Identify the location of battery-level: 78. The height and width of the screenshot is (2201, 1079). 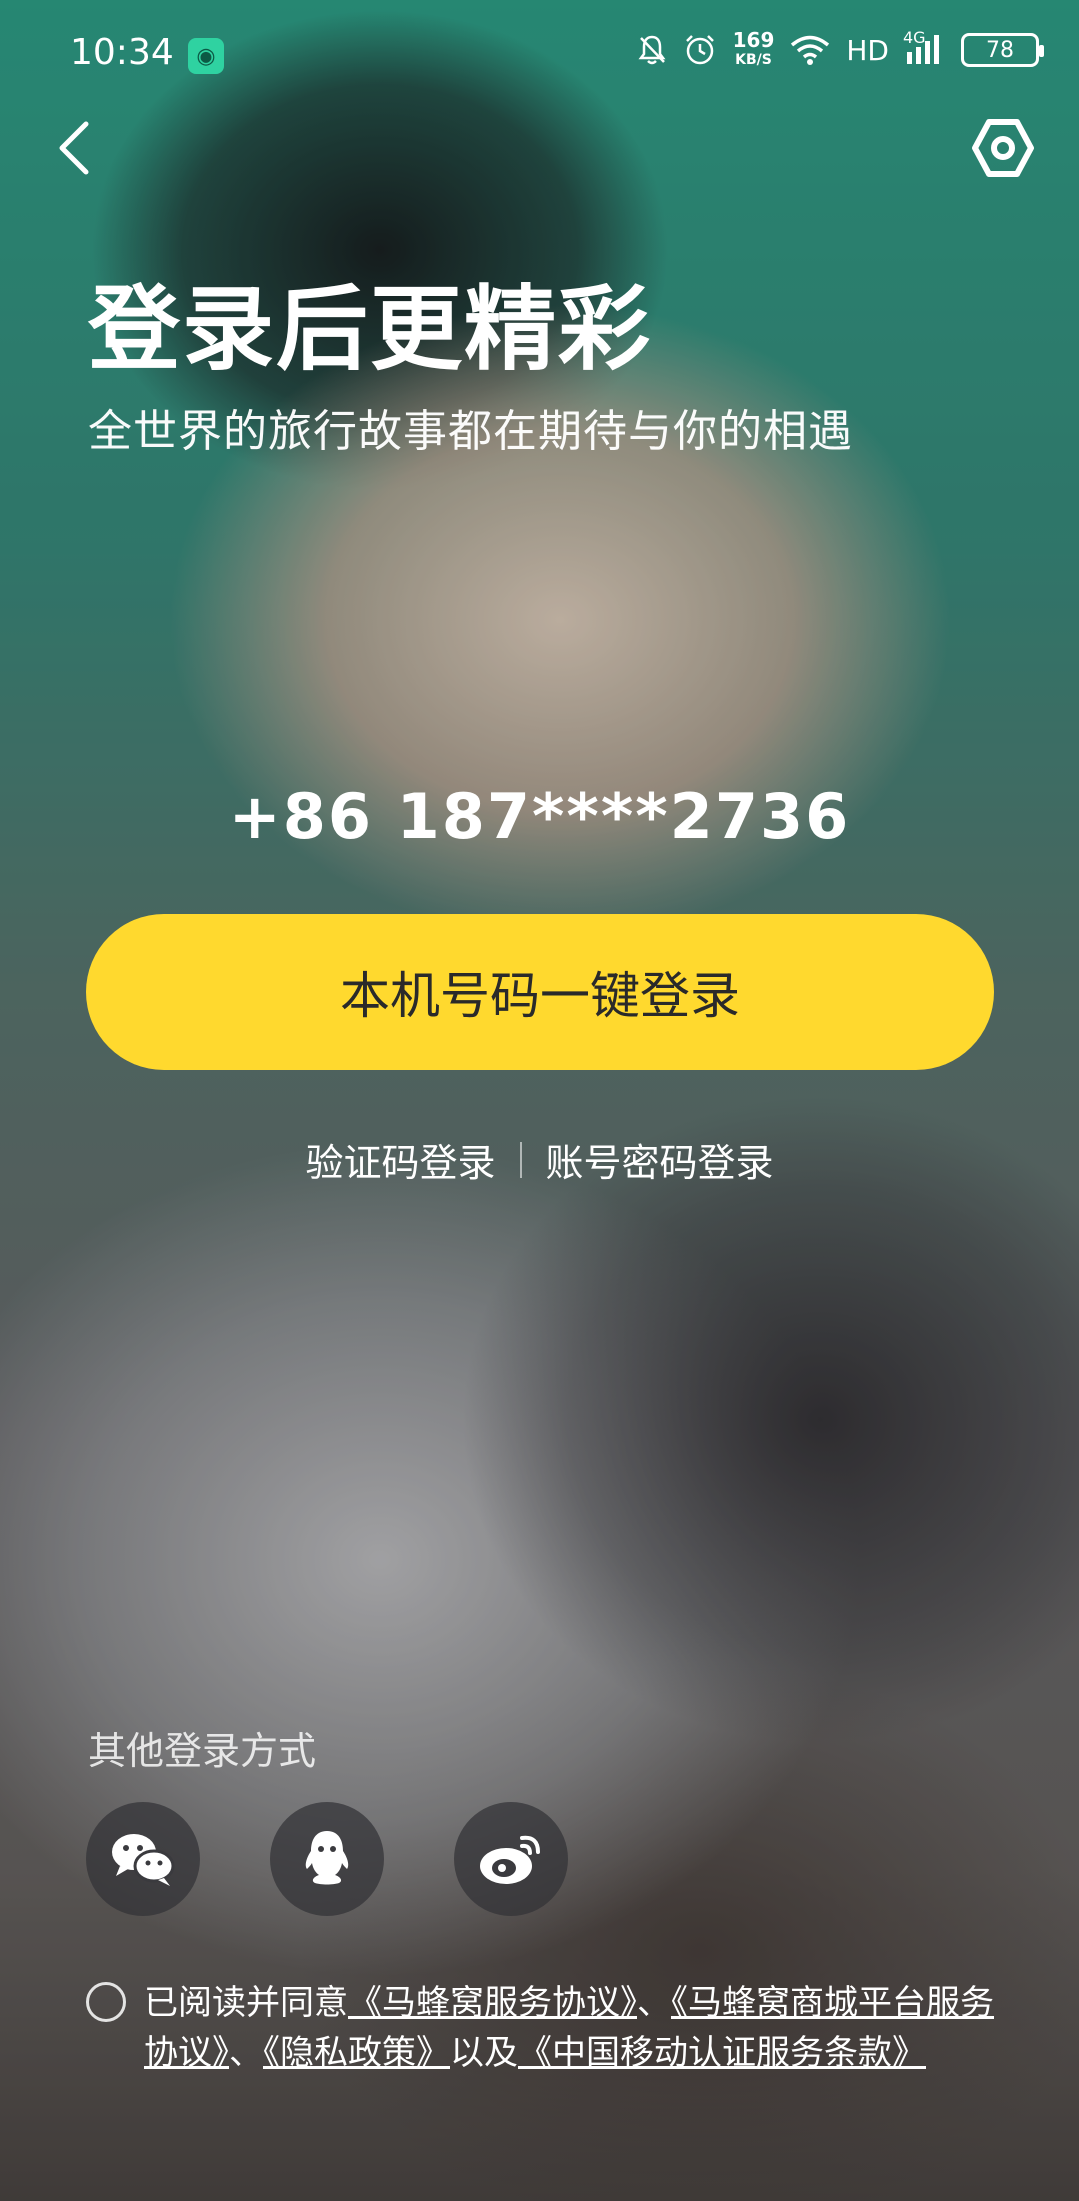
(1000, 50).